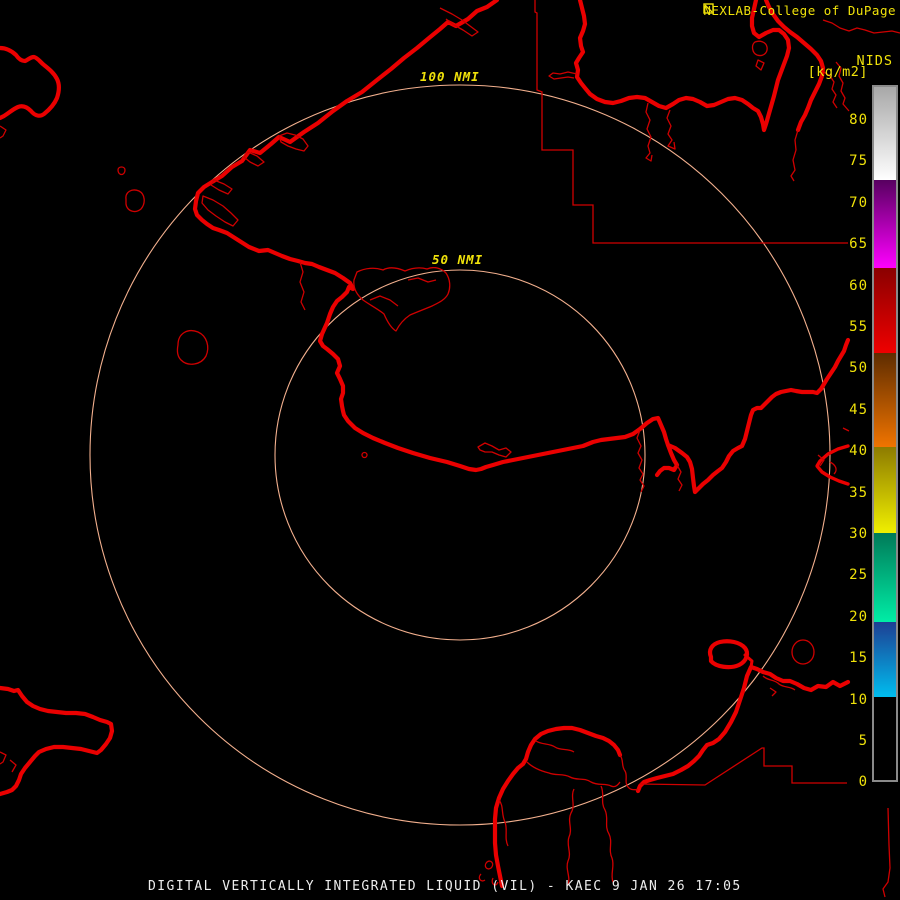 The image size is (900, 900). I want to click on color-scale-tick-label: 50, so click(858, 368).